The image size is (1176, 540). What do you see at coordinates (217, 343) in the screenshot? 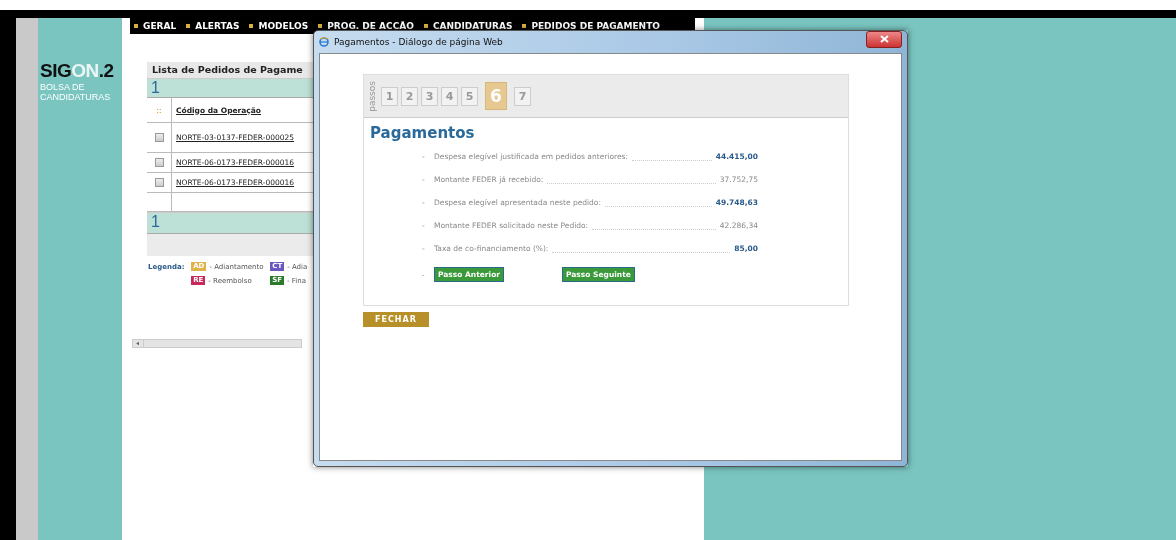
I see `scrollbar` at bounding box center [217, 343].